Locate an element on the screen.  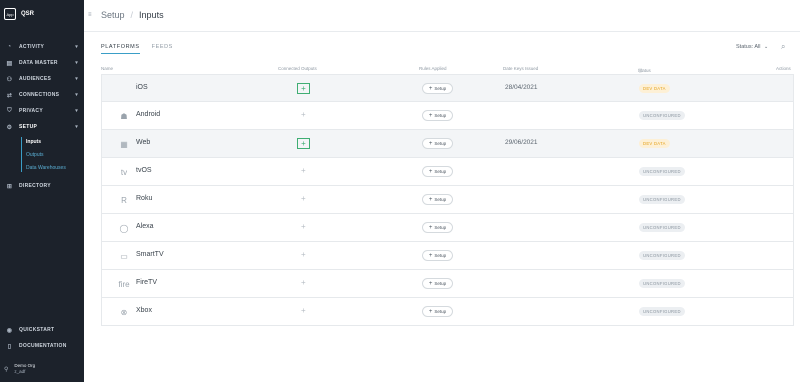
sidebar-item-privacy: ⛉ PRIVACY ▾ is located at coordinates (42, 111).